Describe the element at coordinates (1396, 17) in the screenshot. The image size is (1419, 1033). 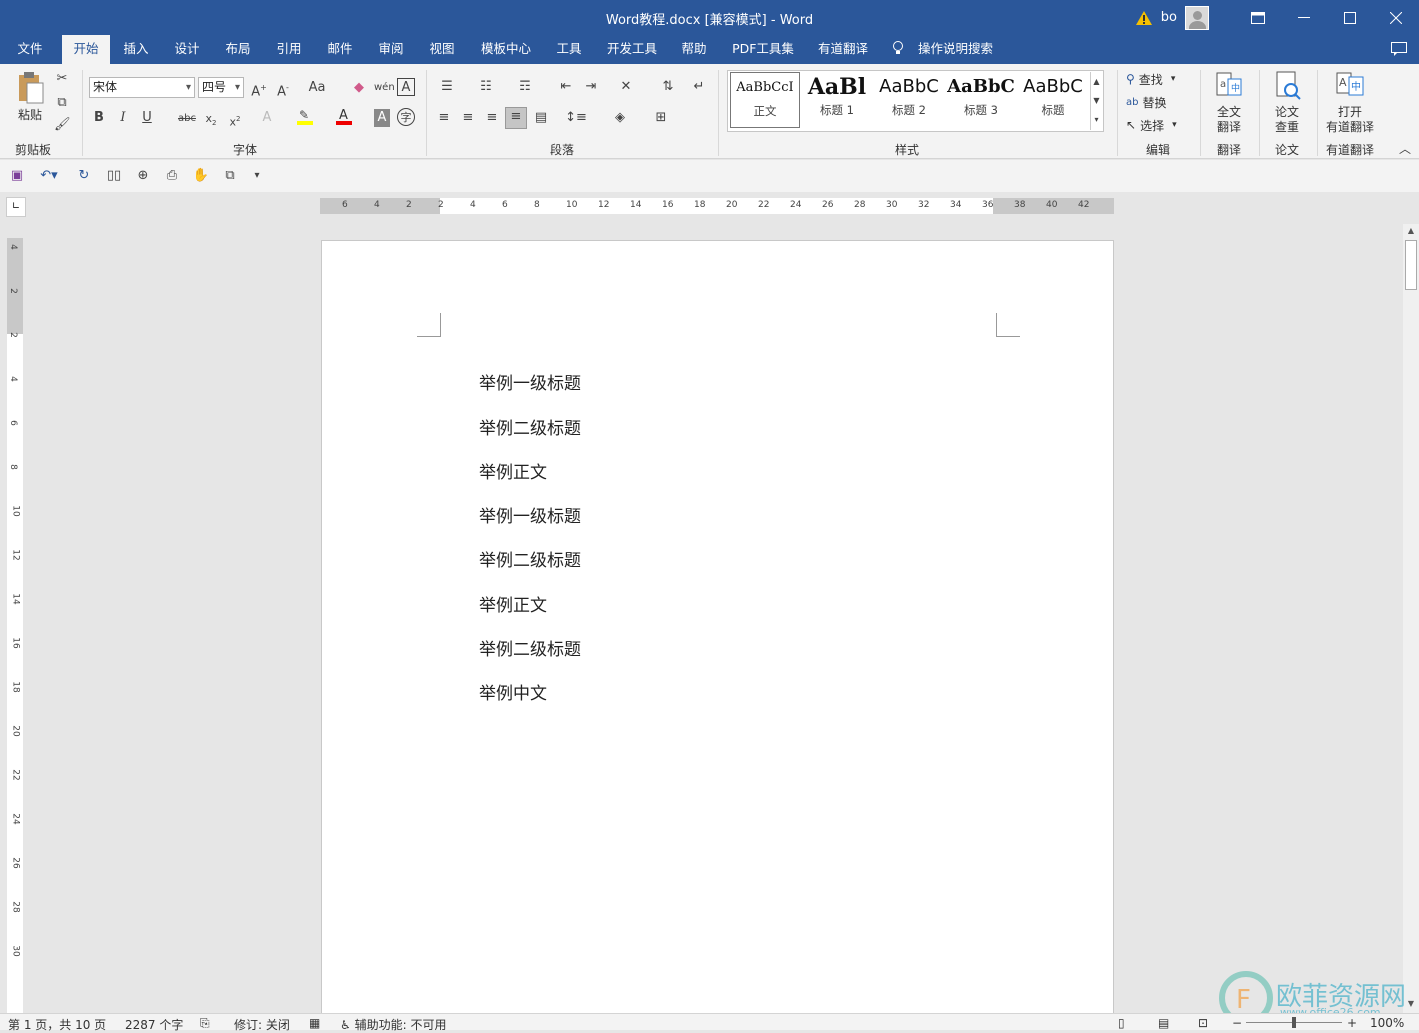
I see `close-icon` at that location.